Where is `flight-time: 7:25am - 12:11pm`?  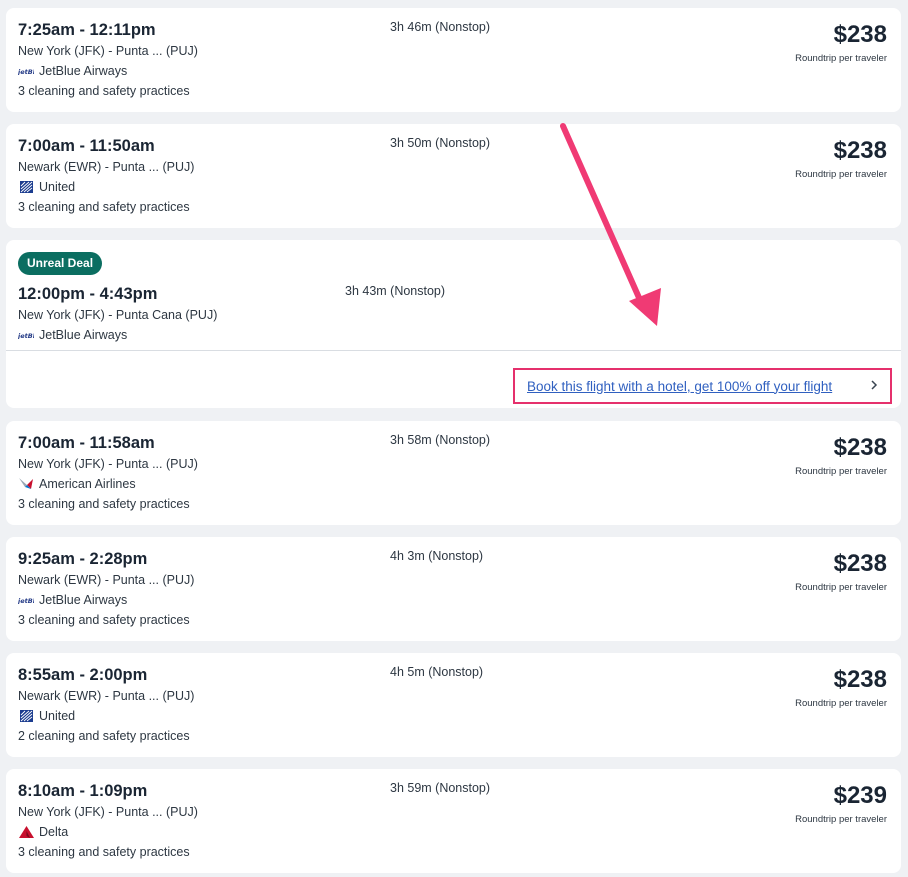
flight-time: 7:25am - 12:11pm is located at coordinates (87, 30).